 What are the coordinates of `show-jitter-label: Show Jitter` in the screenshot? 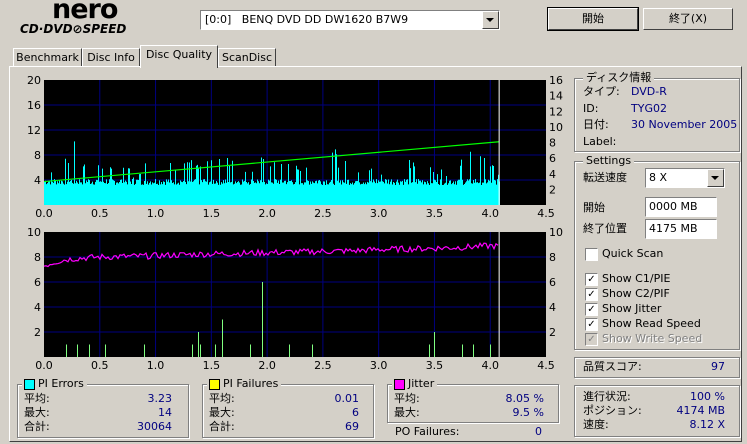 It's located at (631, 309).